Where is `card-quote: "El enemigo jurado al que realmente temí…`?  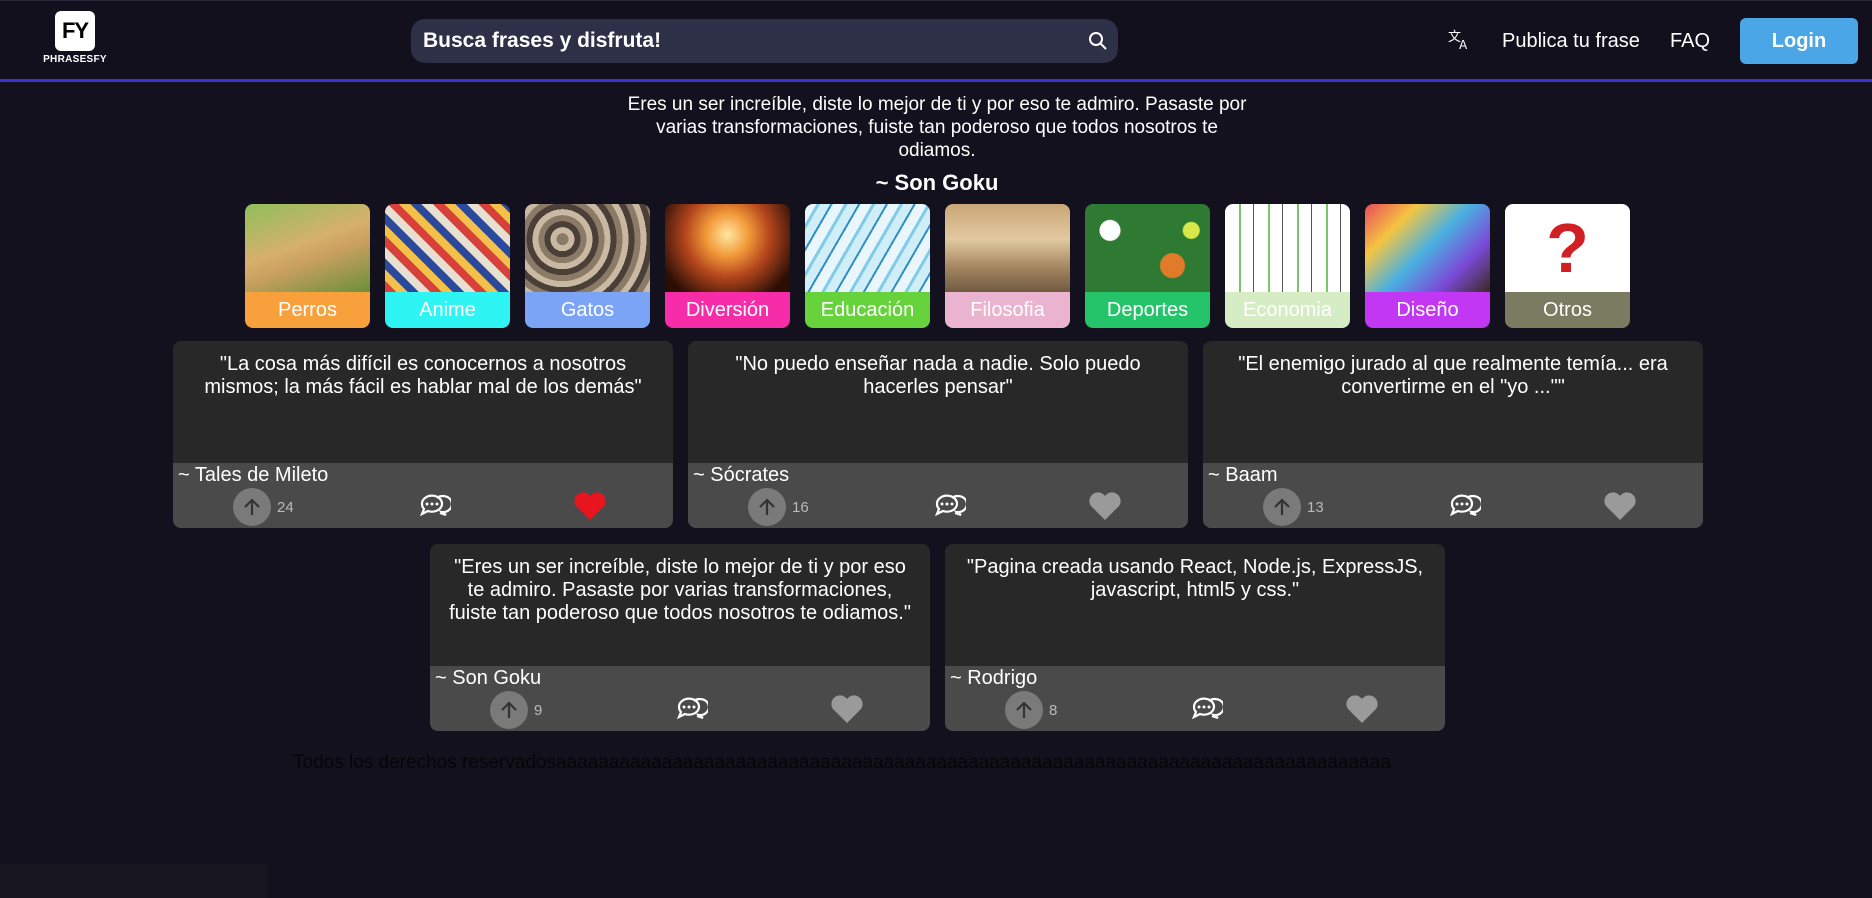
card-quote: "El enemigo jurado al que realmente temí… is located at coordinates (1453, 375).